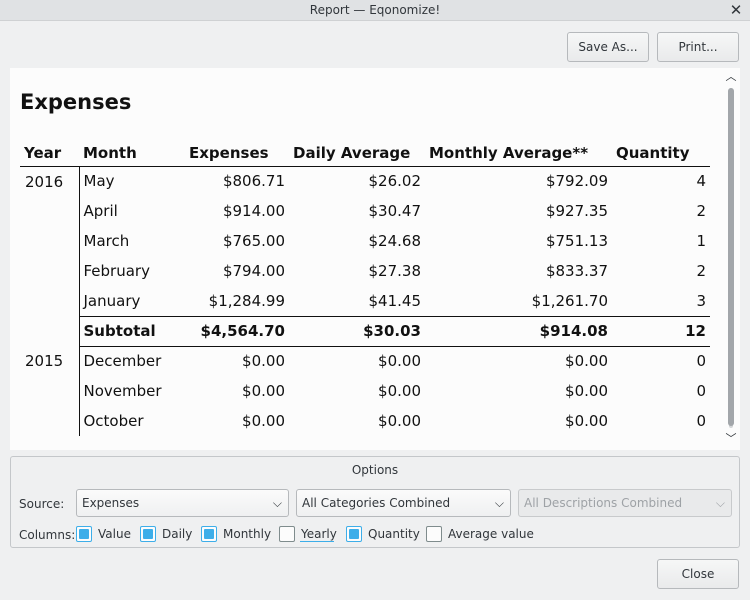 The image size is (750, 600). What do you see at coordinates (47, 535) in the screenshot?
I see `columns-label: Columns:` at bounding box center [47, 535].